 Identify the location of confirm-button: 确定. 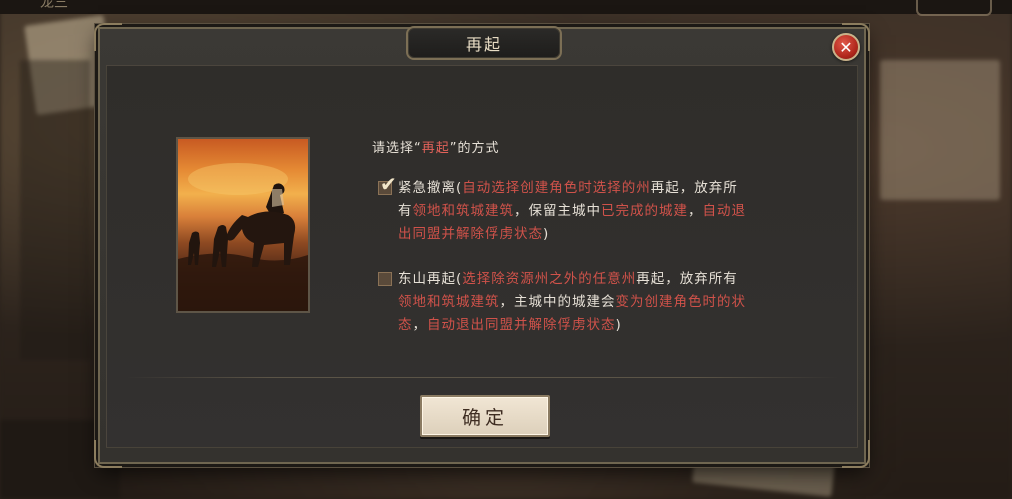
(485, 416).